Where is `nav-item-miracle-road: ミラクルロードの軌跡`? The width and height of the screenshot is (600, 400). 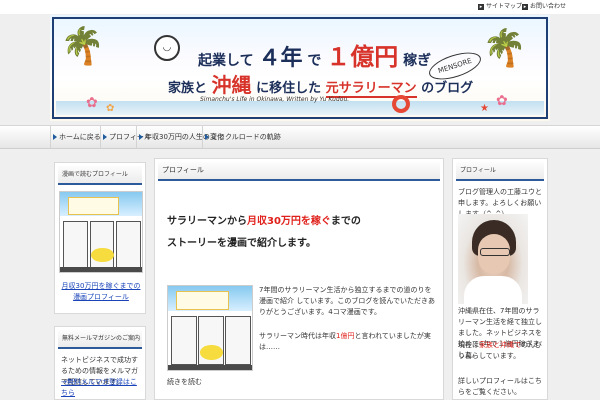 nav-item-miracle-road: ミラクルロードの軌跡 is located at coordinates (241, 137).